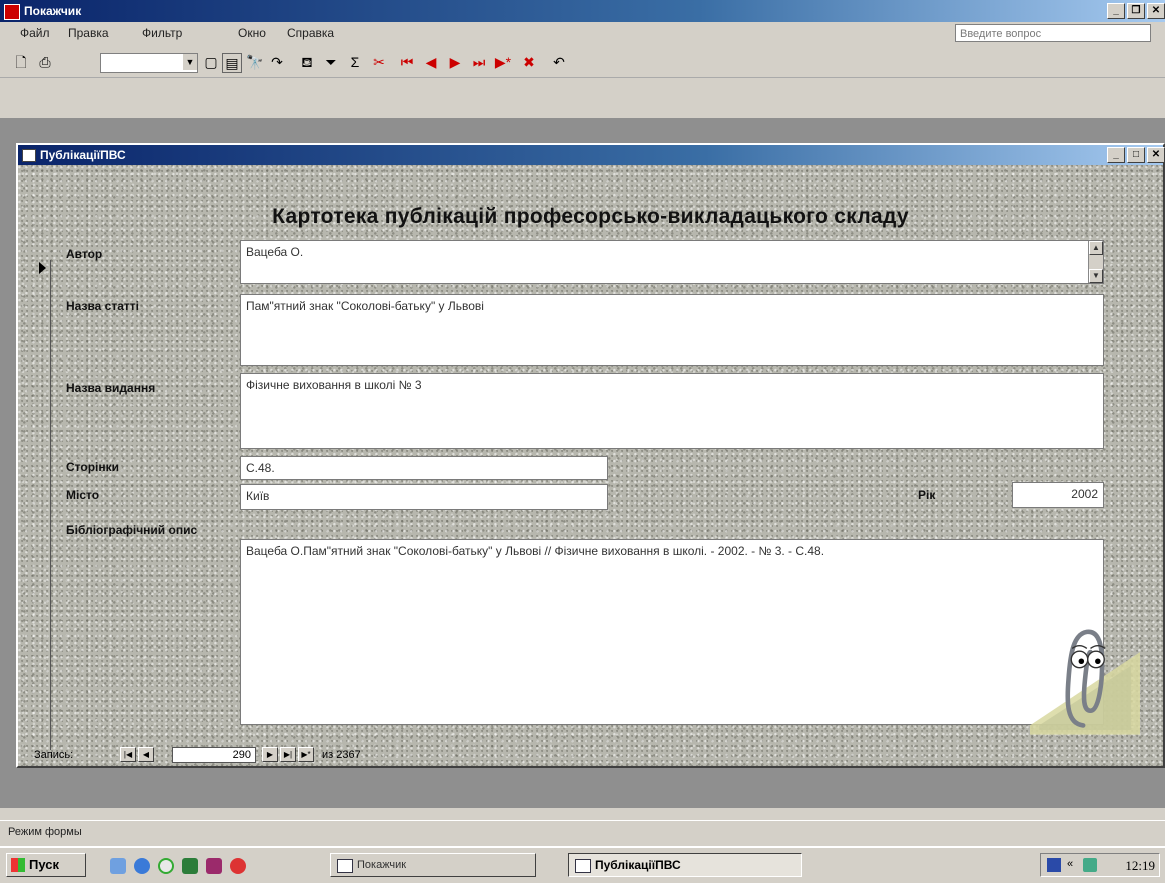 Image resolution: width=1165 pixels, height=883 pixels. I want to click on scroll-up-icon: ▲, so click(1096, 248).